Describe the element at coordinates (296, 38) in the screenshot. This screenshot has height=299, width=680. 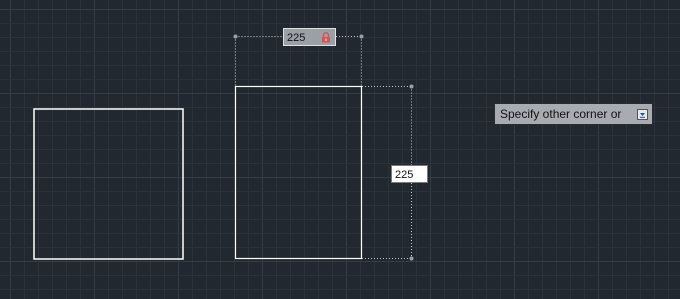
I see `width-input-value: 225` at that location.